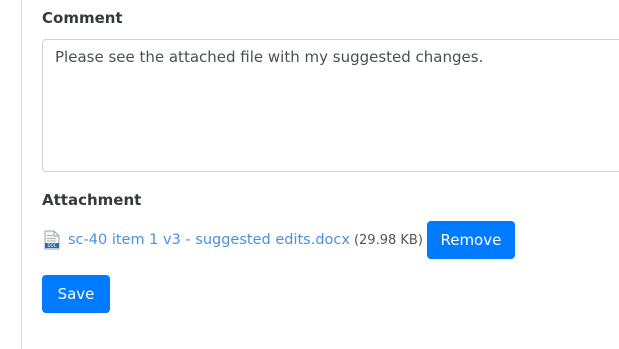  I want to click on docx-file-icon: DOC, so click(52, 240).